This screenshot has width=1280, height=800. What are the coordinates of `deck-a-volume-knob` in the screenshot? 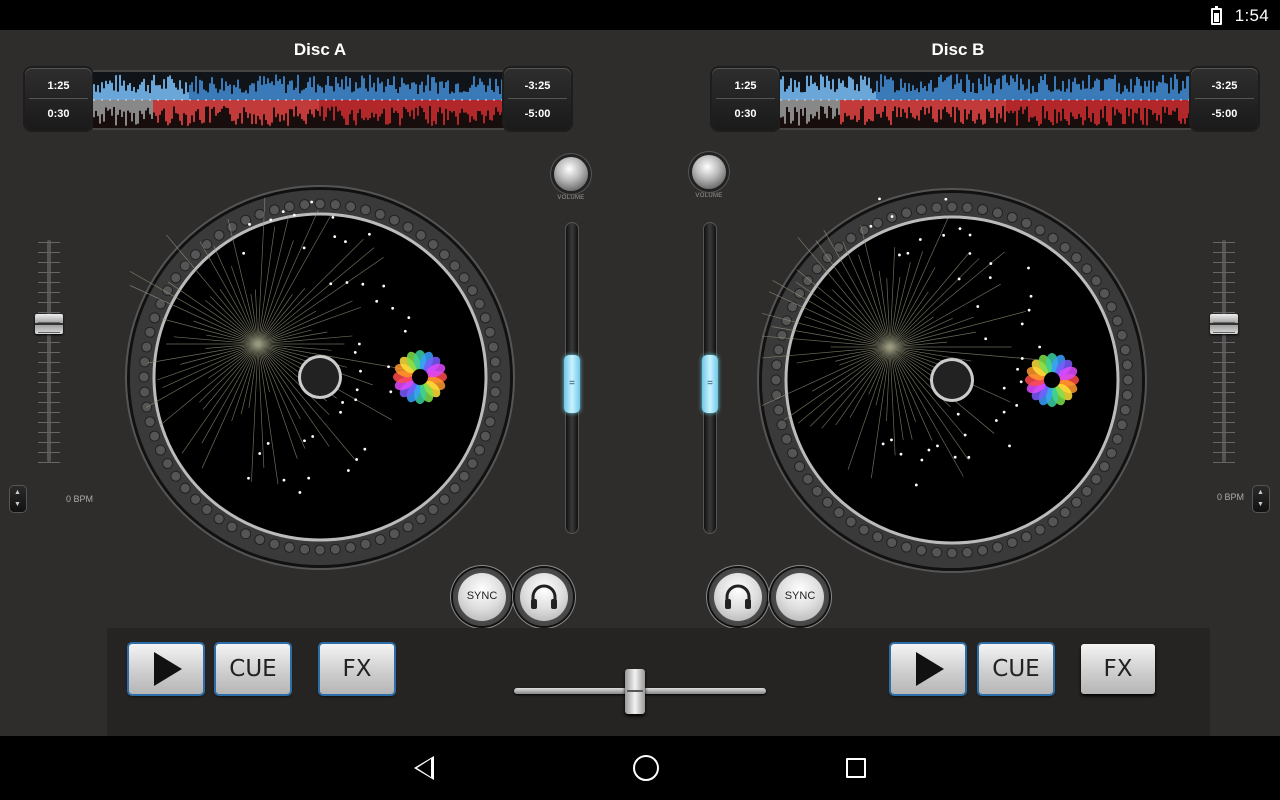 It's located at (571, 174).